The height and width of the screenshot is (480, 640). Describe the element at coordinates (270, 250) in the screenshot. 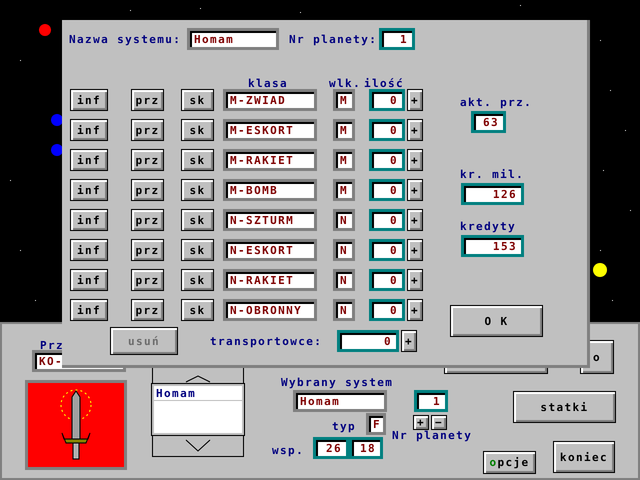

I see `class-field: N-ESKORT` at that location.